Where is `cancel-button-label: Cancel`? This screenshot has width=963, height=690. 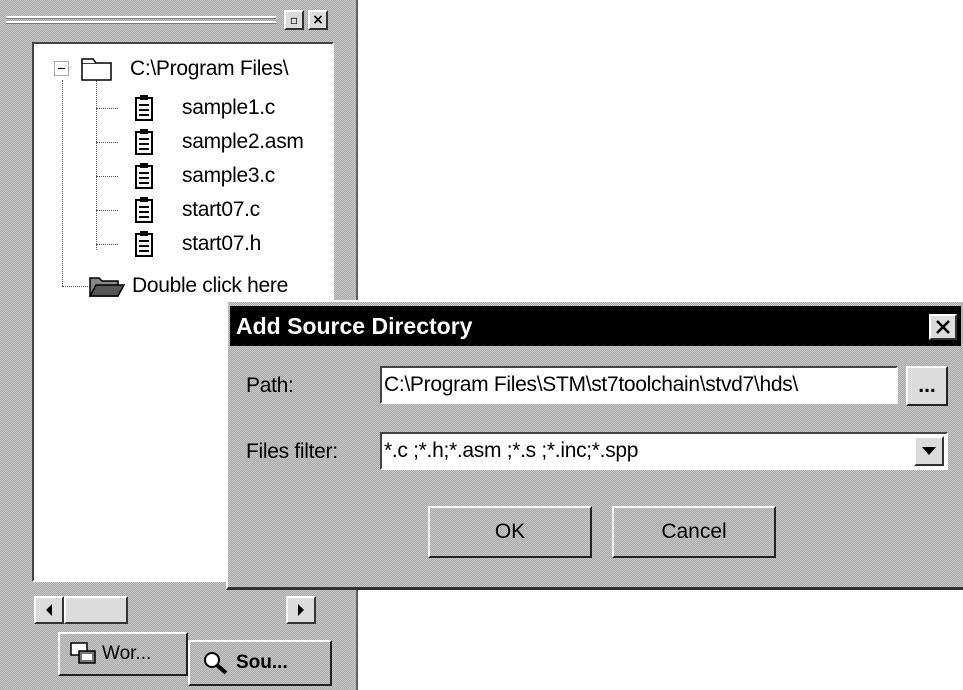
cancel-button-label: Cancel is located at coordinates (694, 531).